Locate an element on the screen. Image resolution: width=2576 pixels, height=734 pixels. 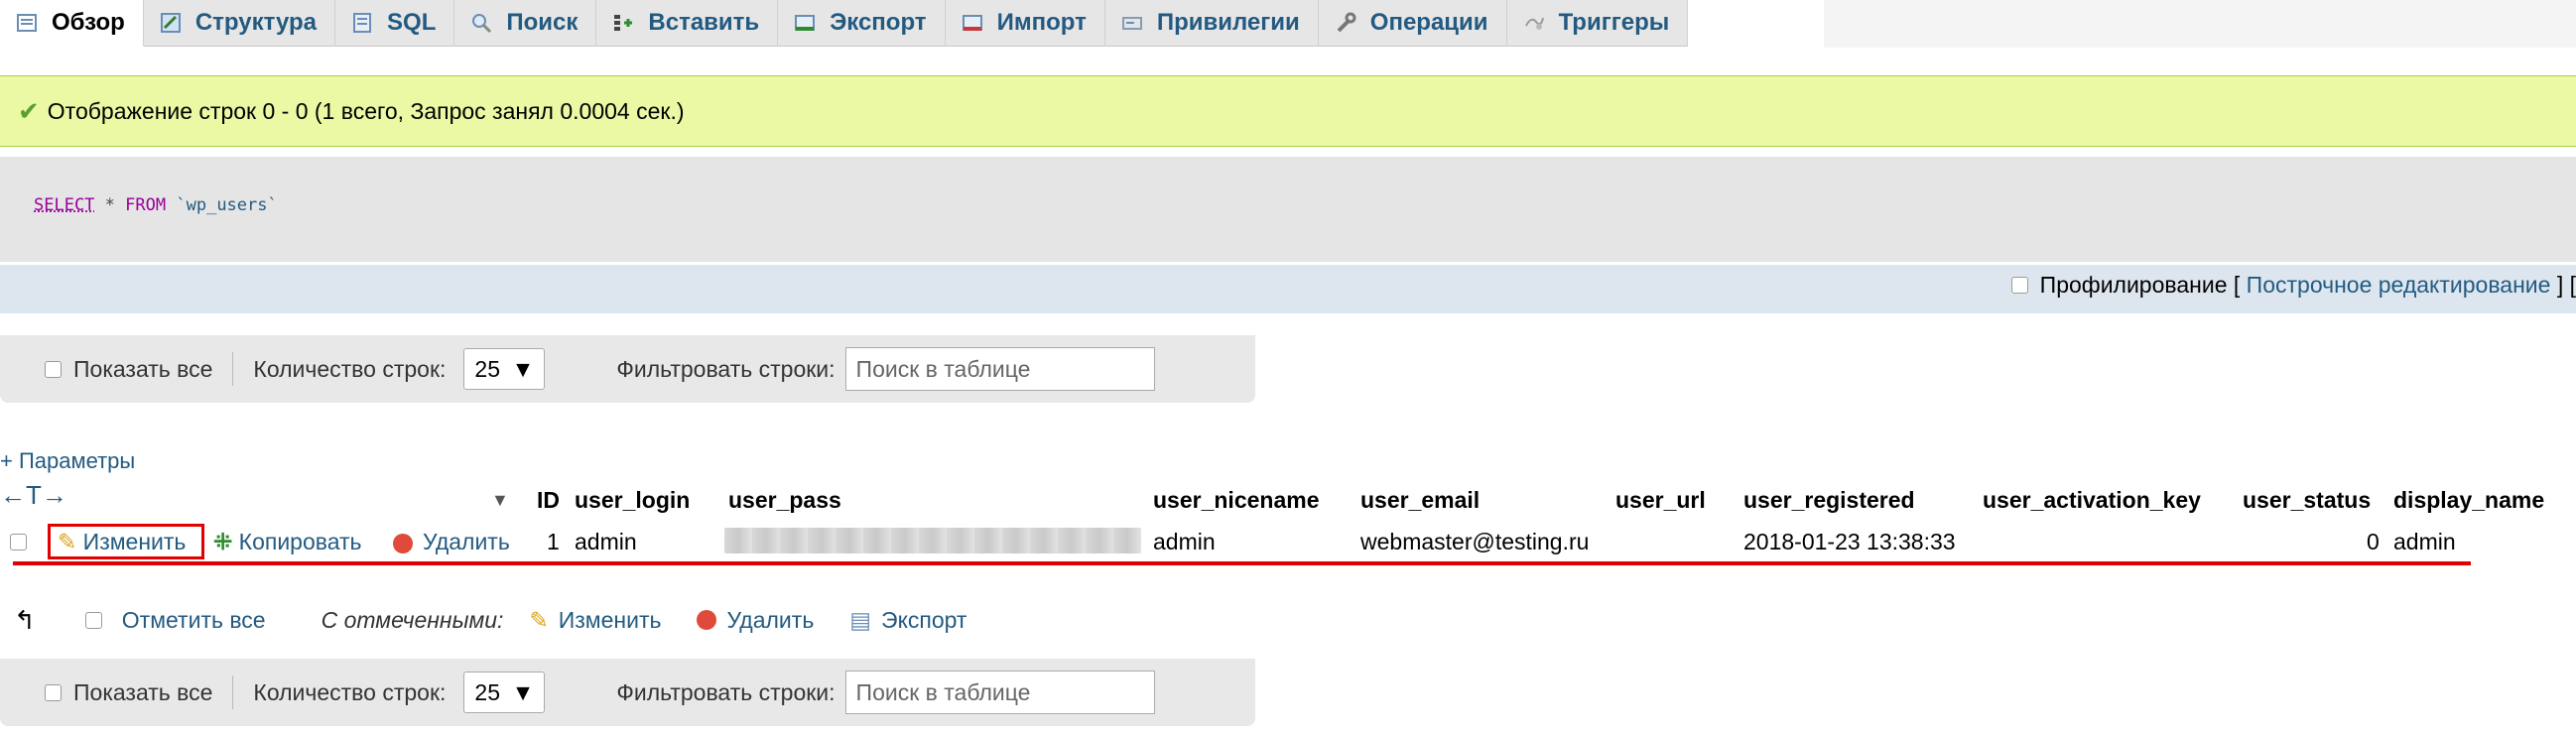
insert-icon is located at coordinates (623, 23).